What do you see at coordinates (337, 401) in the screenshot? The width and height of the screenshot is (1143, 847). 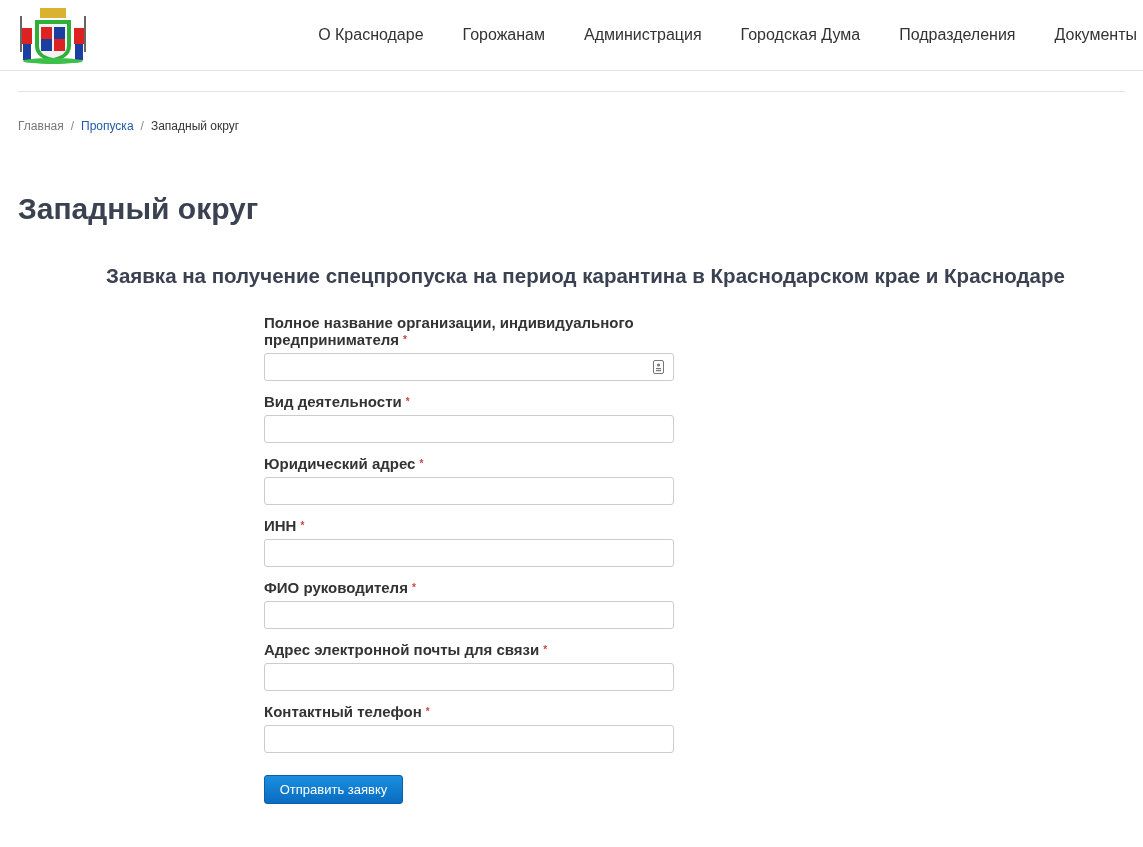 I see `field-label: Вид деятельности *` at bounding box center [337, 401].